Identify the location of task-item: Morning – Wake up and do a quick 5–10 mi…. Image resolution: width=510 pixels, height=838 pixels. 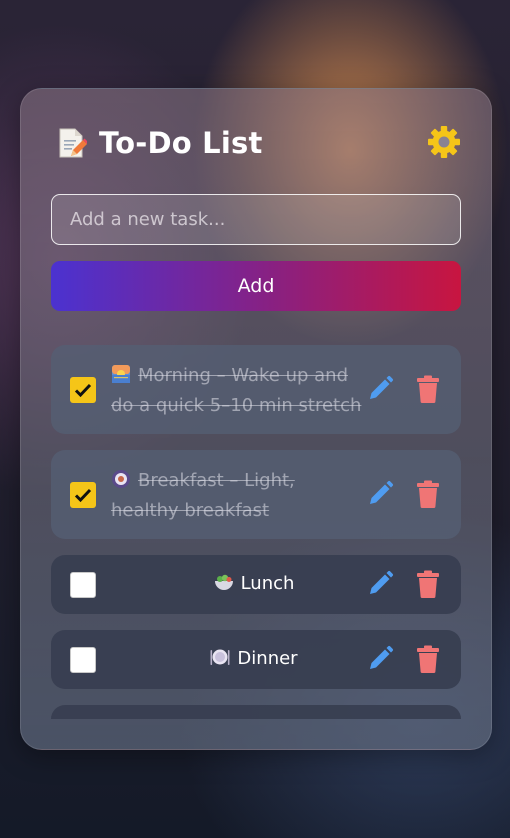
(256, 389).